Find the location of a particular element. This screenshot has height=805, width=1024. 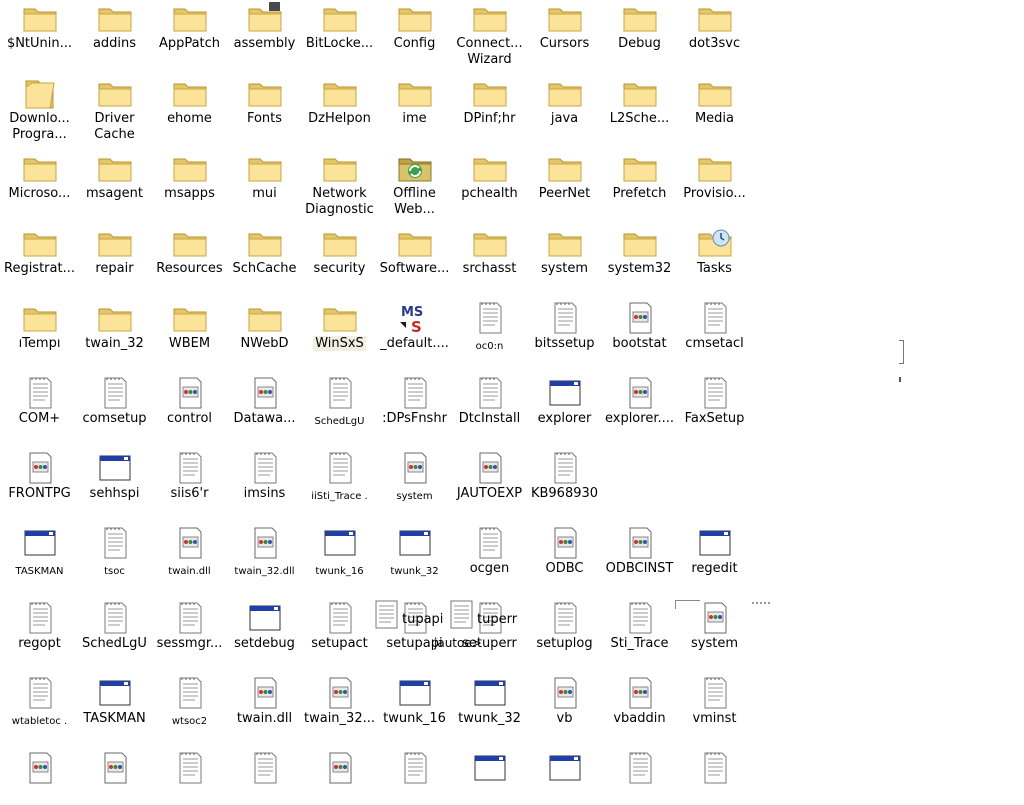

file-item: mui is located at coordinates (264, 167).